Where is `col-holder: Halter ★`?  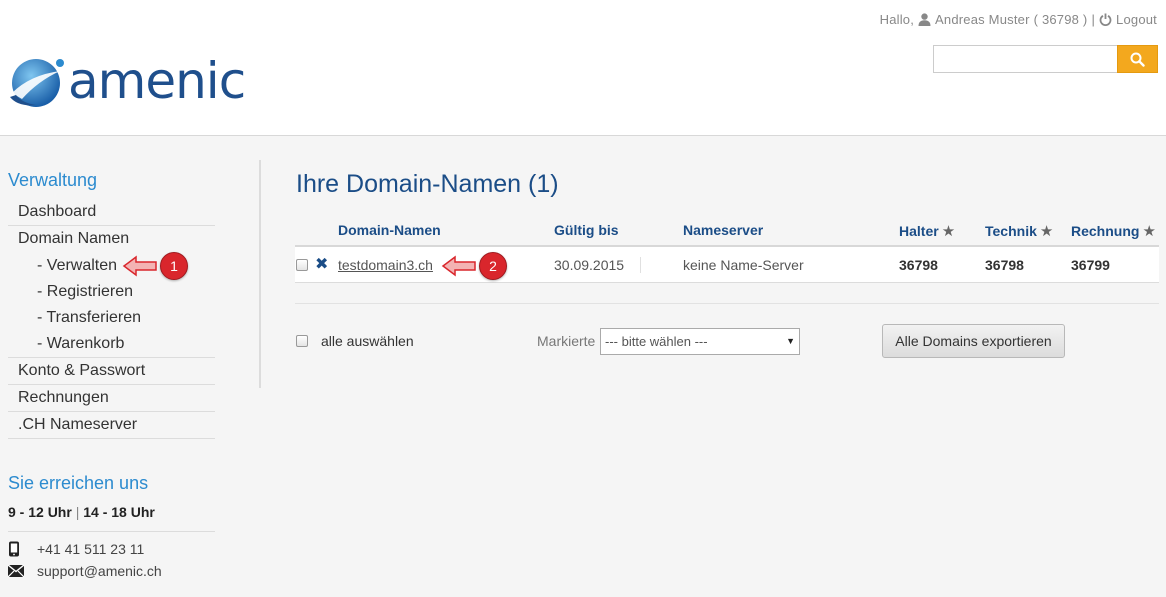
col-holder: Halter ★ is located at coordinates (927, 231).